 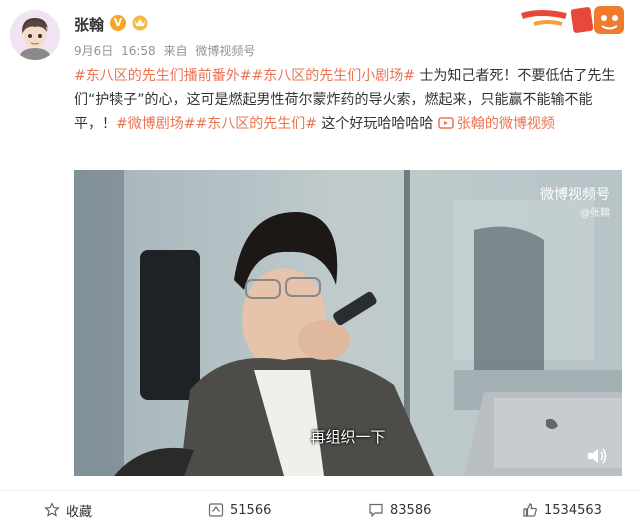 I want to click on watermark-user: @张翰, so click(x=595, y=213).